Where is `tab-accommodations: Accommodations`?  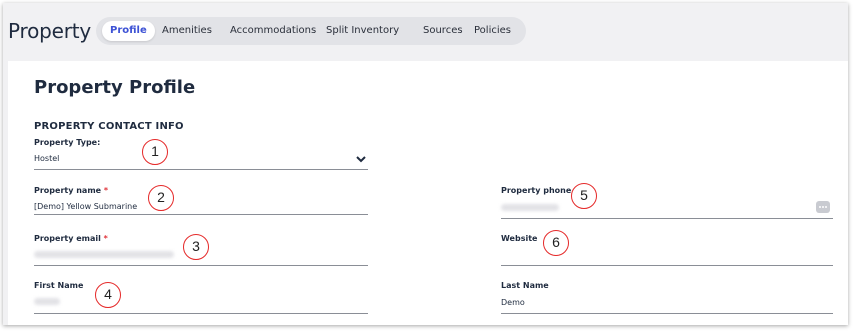
tab-accommodations: Accommodations is located at coordinates (273, 31).